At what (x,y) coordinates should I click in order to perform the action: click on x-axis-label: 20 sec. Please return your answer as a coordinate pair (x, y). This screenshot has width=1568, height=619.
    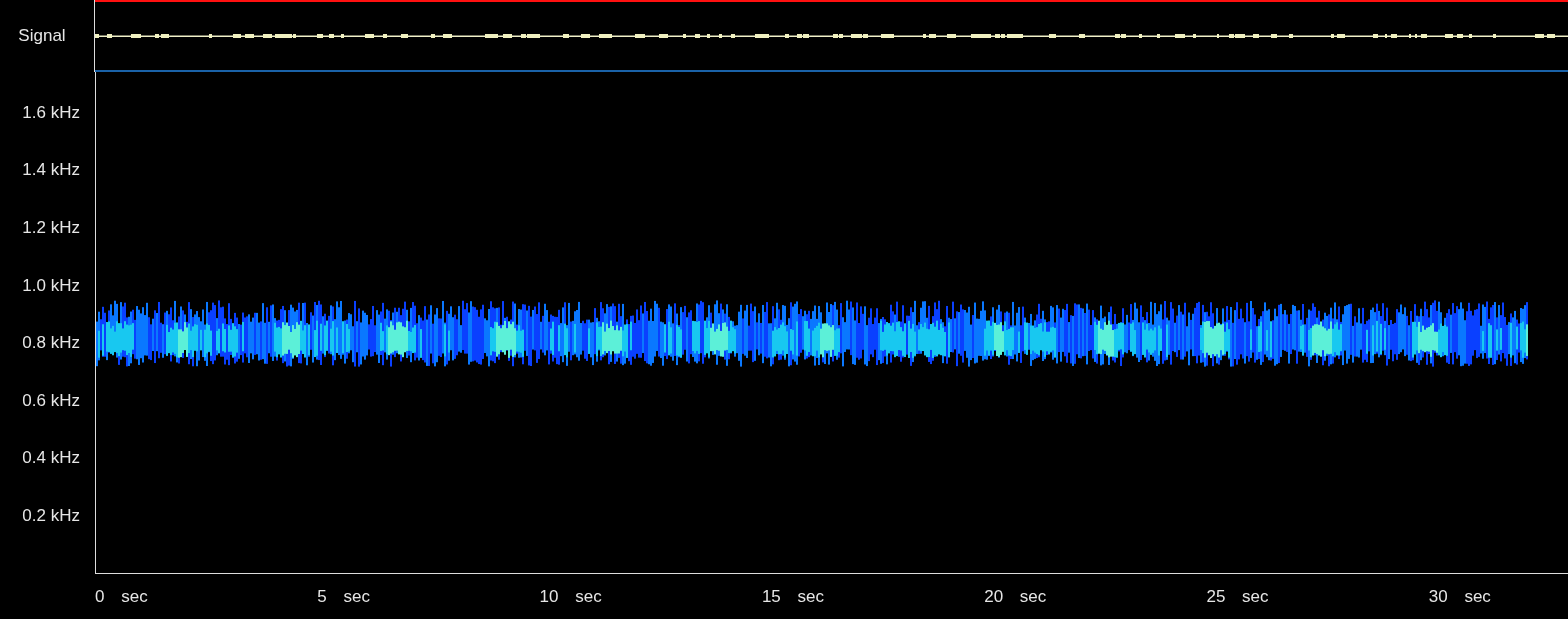
    Looking at the image, I should click on (1015, 596).